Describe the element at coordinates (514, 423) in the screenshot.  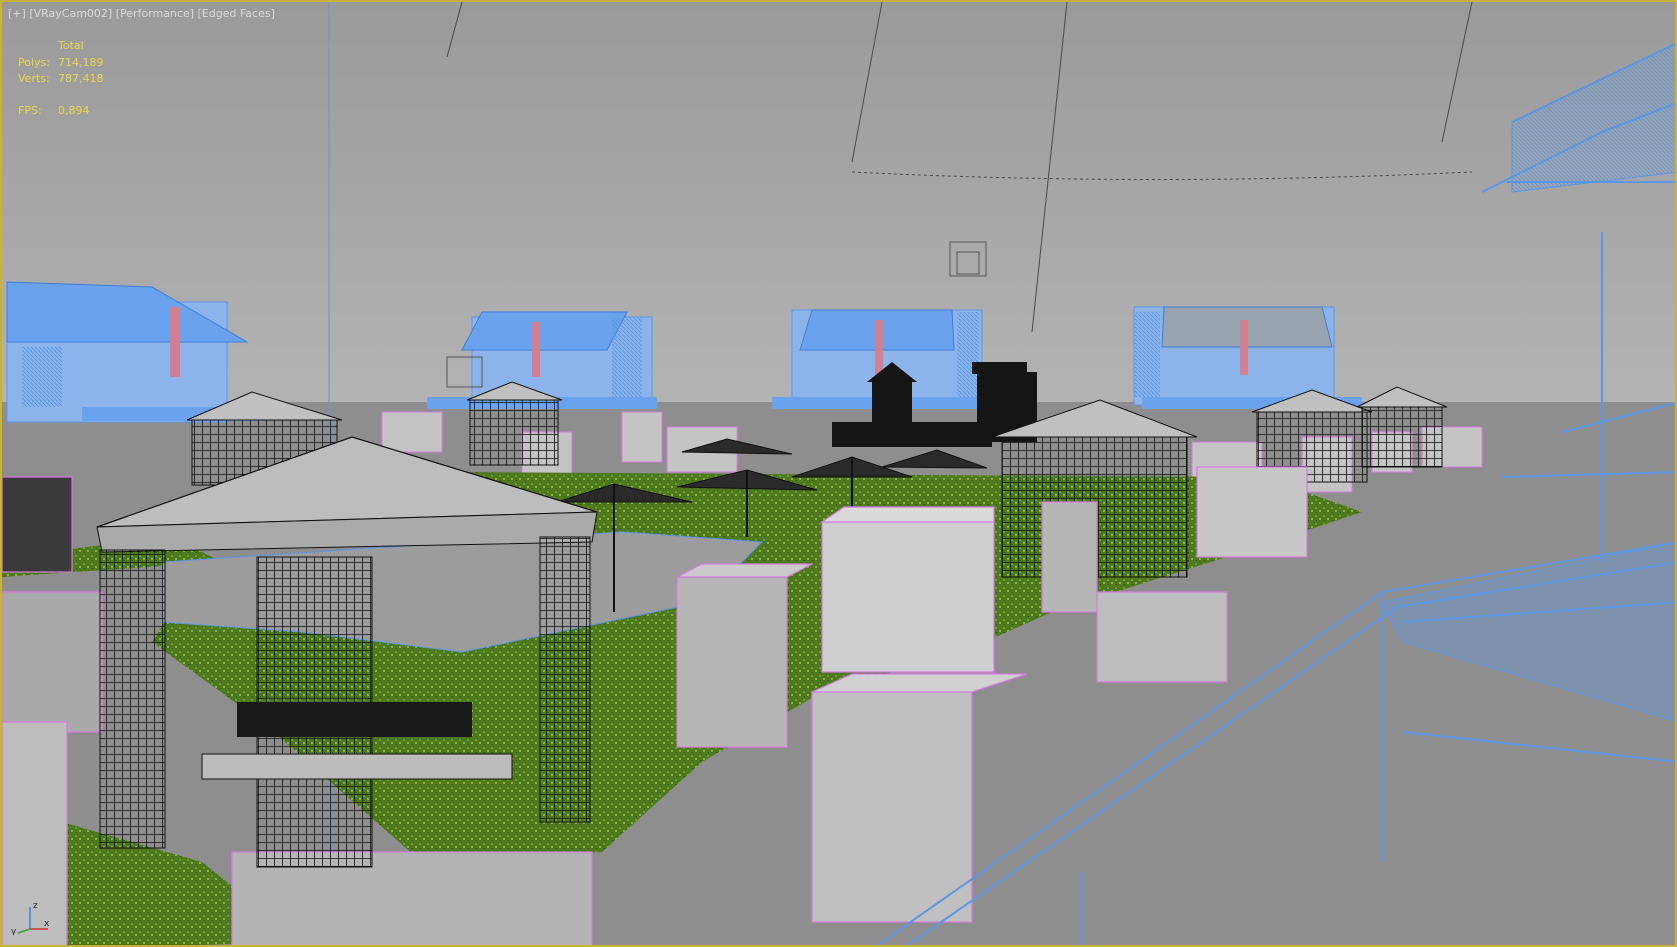
I see `gazebo-back-mid` at that location.